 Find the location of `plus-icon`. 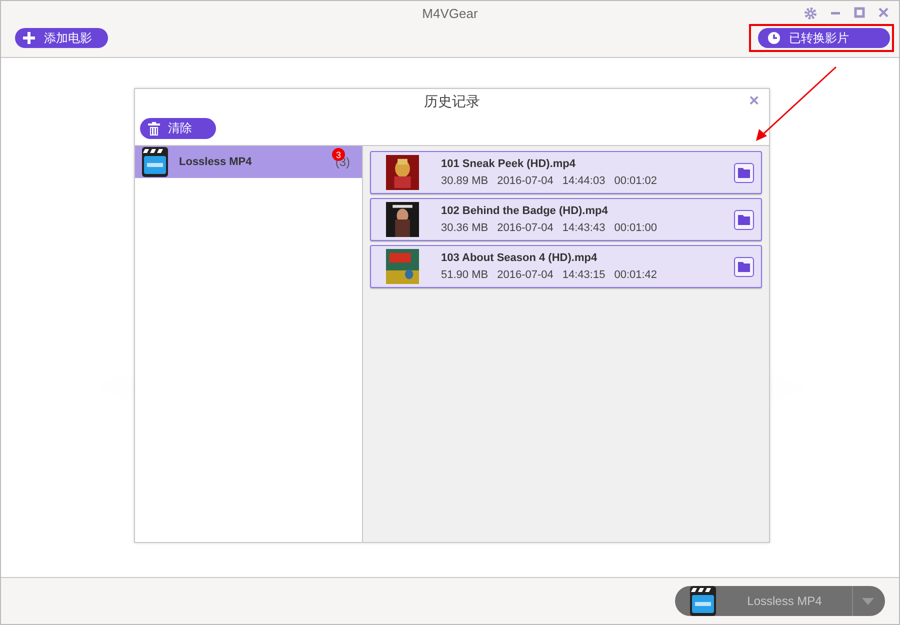

plus-icon is located at coordinates (29, 38).